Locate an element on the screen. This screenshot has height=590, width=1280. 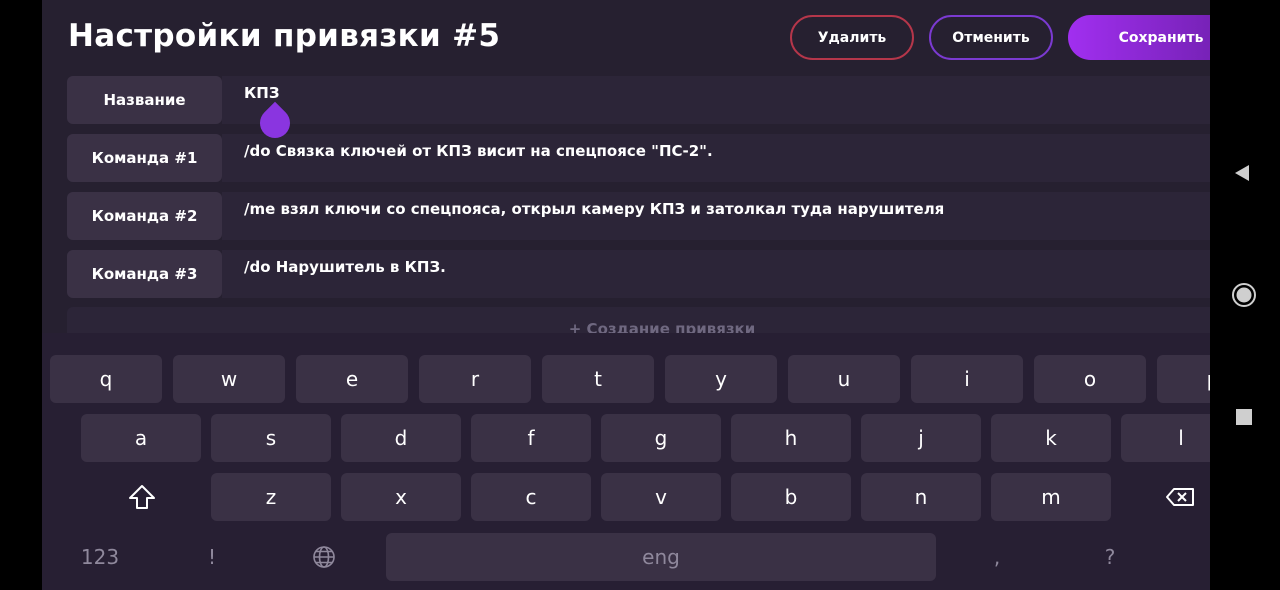
key-c: c is located at coordinates (531, 497).